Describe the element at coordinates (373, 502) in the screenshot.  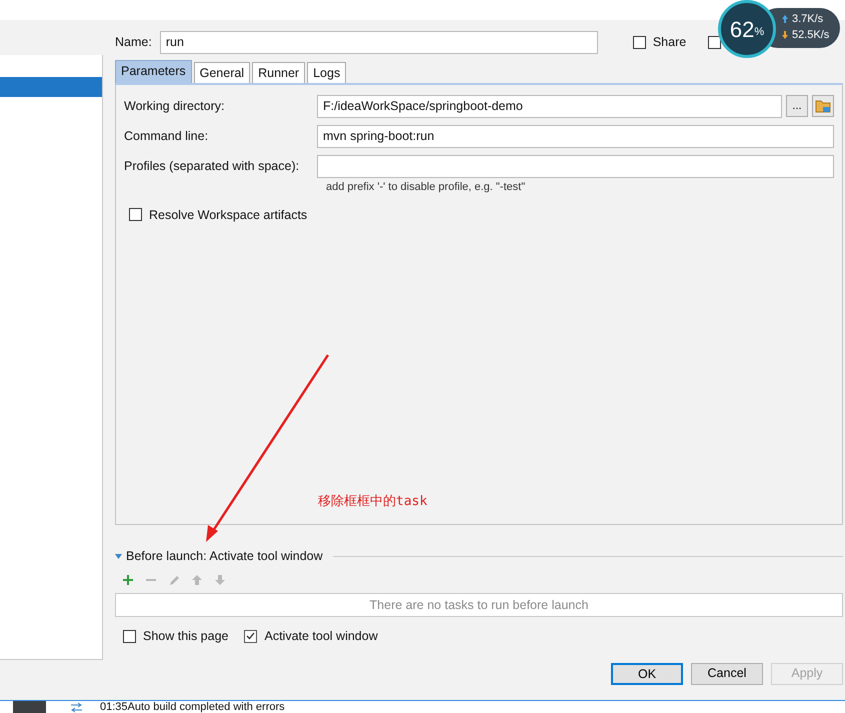
I see `annotation-text: 移除框框中的task` at that location.